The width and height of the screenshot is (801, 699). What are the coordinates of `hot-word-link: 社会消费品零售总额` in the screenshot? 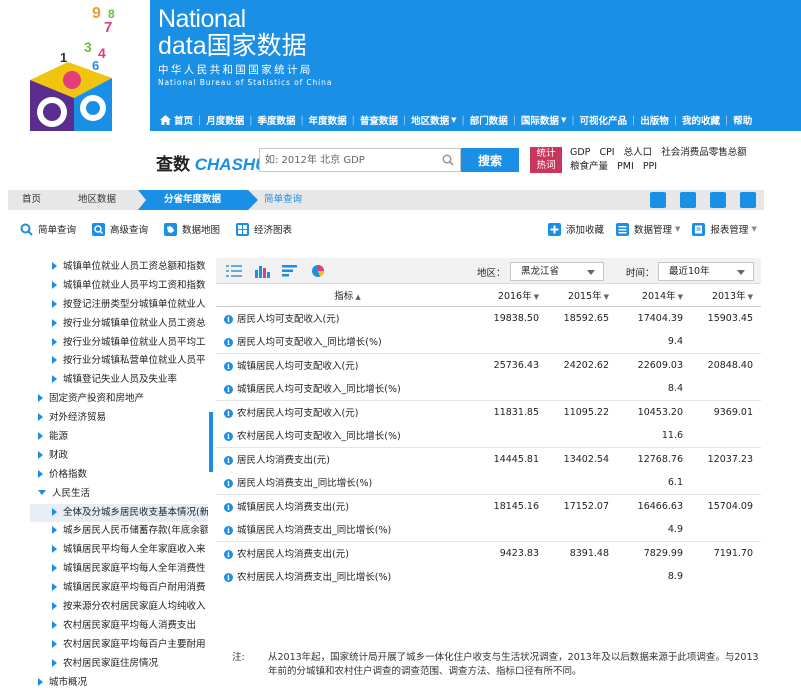 It's located at (704, 152).